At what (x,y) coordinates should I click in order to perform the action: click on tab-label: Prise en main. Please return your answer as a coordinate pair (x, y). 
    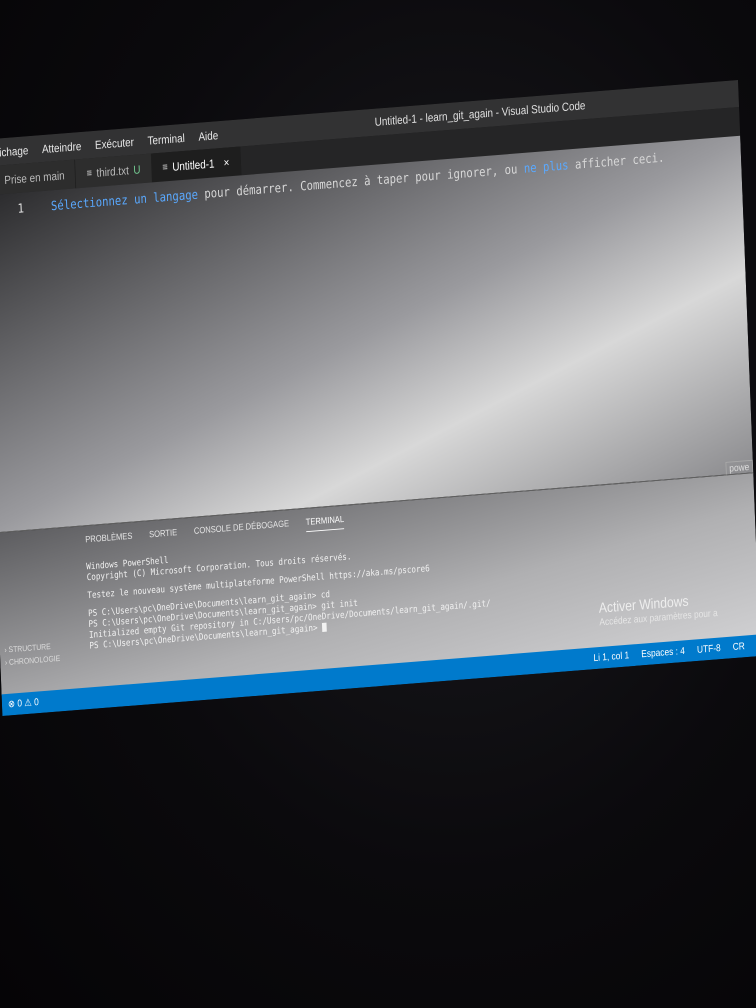
    Looking at the image, I should click on (34, 177).